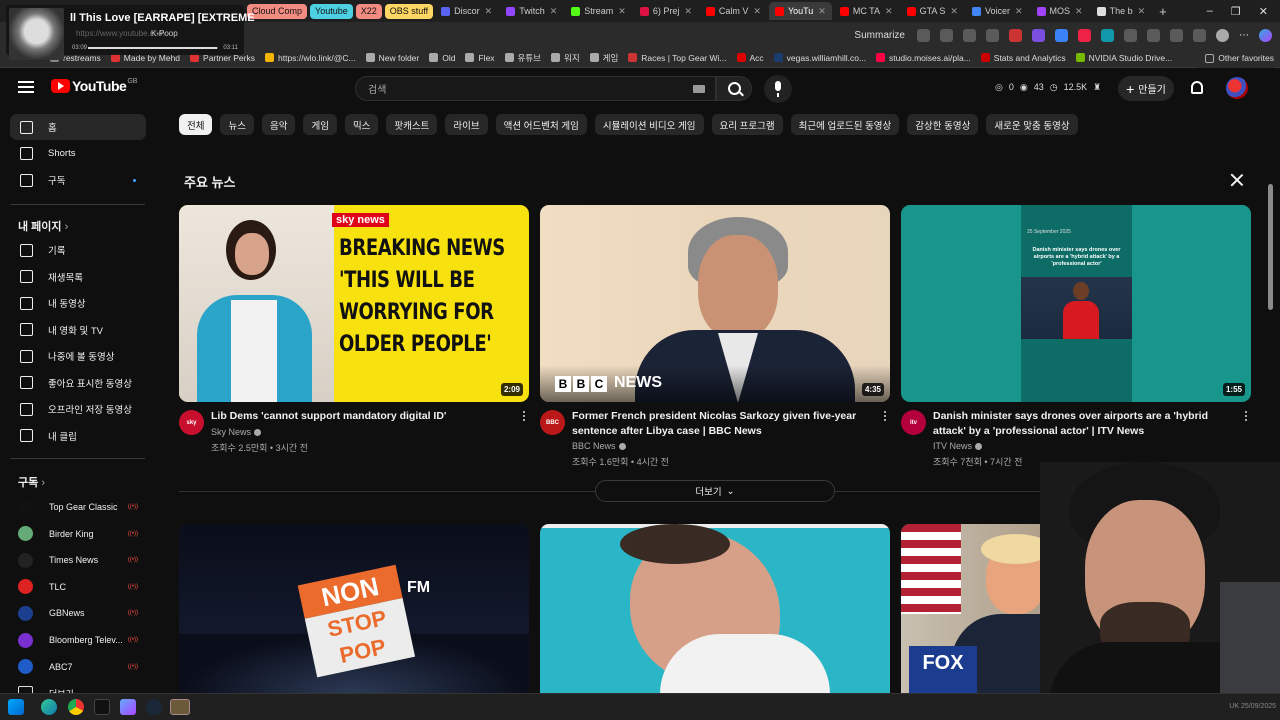 The height and width of the screenshot is (720, 1280). What do you see at coordinates (368, 11) in the screenshot?
I see `tab-group-2: X22` at bounding box center [368, 11].